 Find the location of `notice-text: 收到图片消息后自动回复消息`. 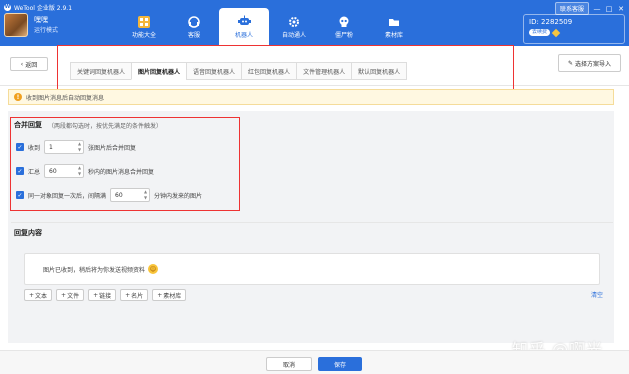

notice-text: 收到图片消息后自动回复消息 is located at coordinates (65, 98).